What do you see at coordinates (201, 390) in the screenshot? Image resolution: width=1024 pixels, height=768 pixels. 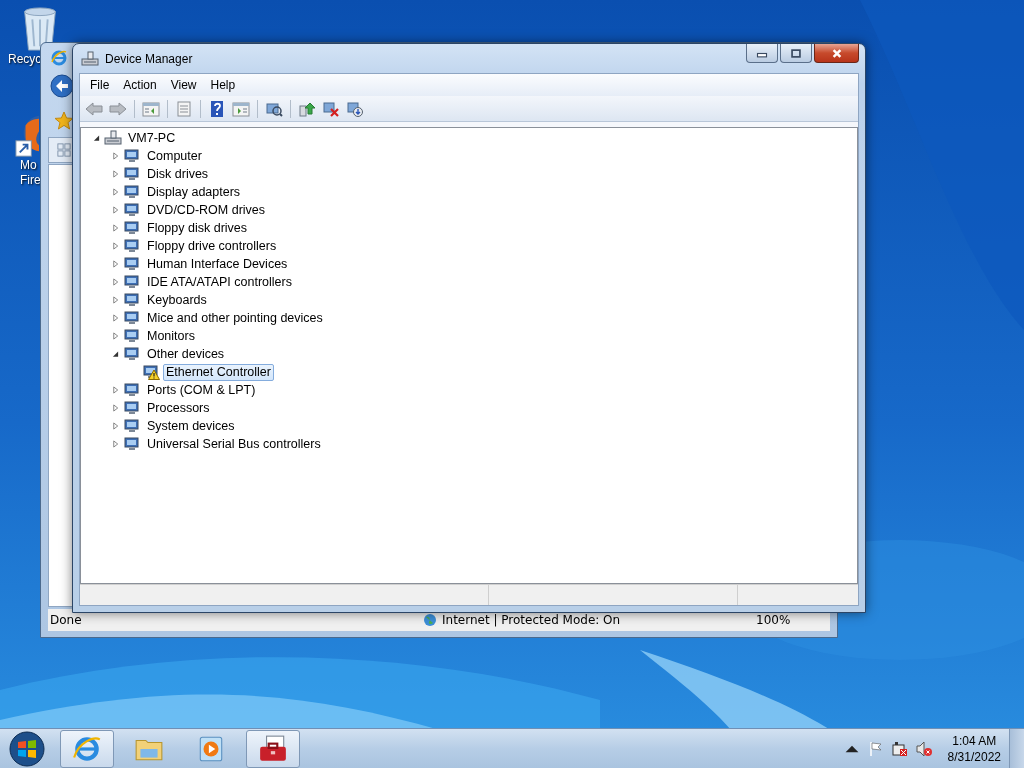 I see `tree-item: Ports (COM & LPT)` at bounding box center [201, 390].